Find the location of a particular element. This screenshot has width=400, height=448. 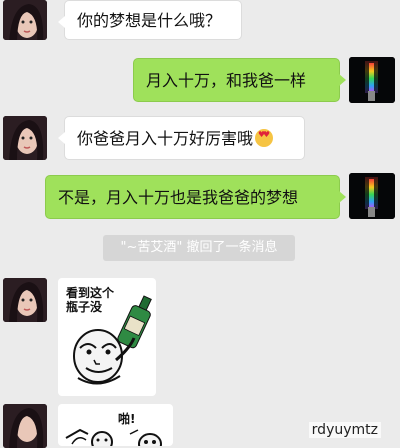

message-text: 你的梦想是什么哦？ is located at coordinates (149, 20).